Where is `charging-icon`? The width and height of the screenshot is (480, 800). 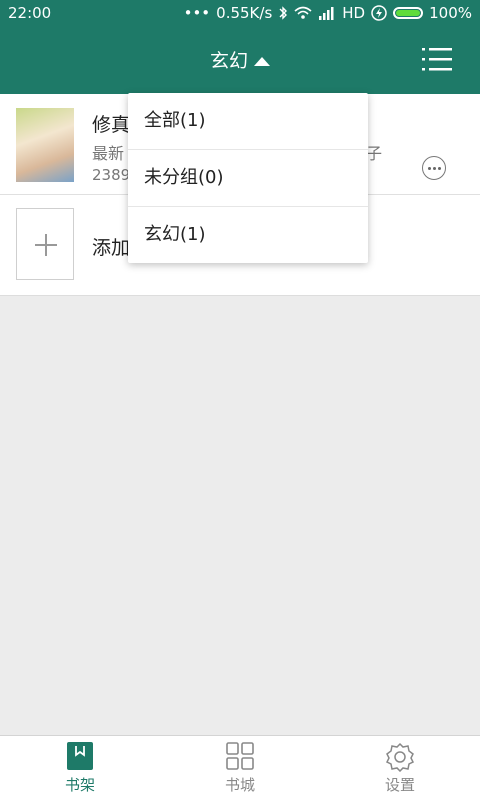
charging-icon is located at coordinates (379, 13).